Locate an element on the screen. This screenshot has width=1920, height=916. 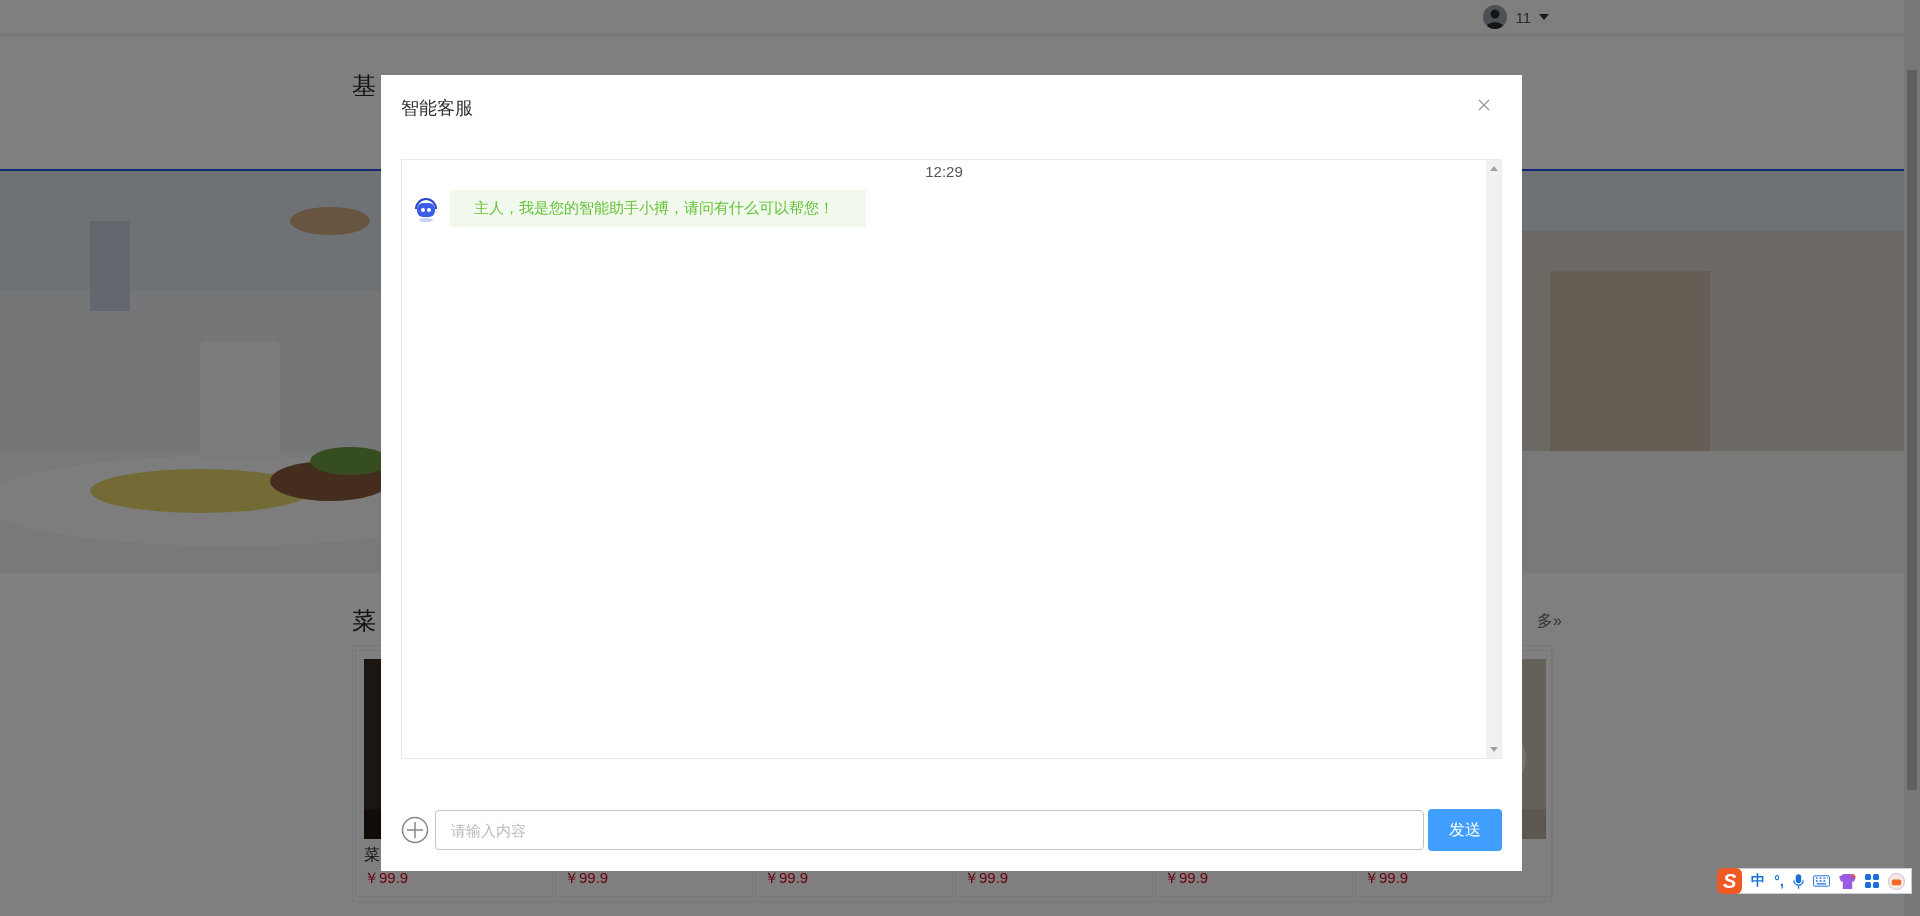
shirt-icon is located at coordinates (1847, 881).